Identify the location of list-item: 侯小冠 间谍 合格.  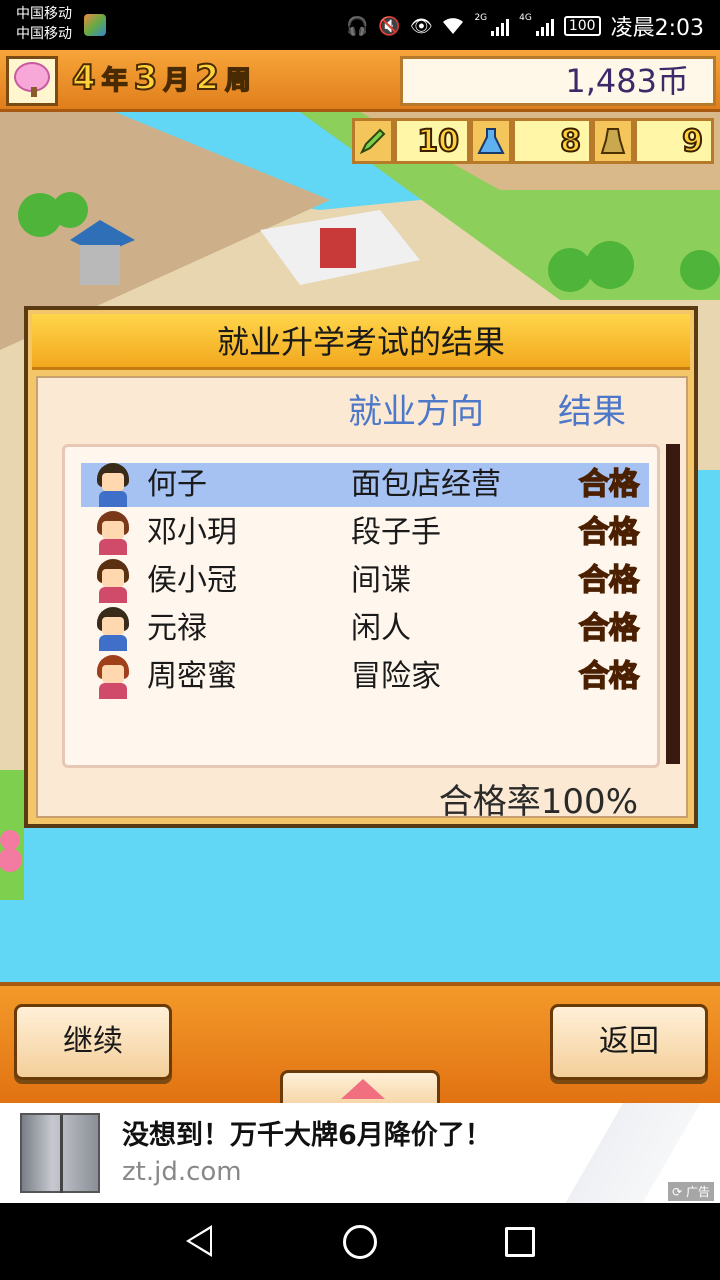
(365, 581).